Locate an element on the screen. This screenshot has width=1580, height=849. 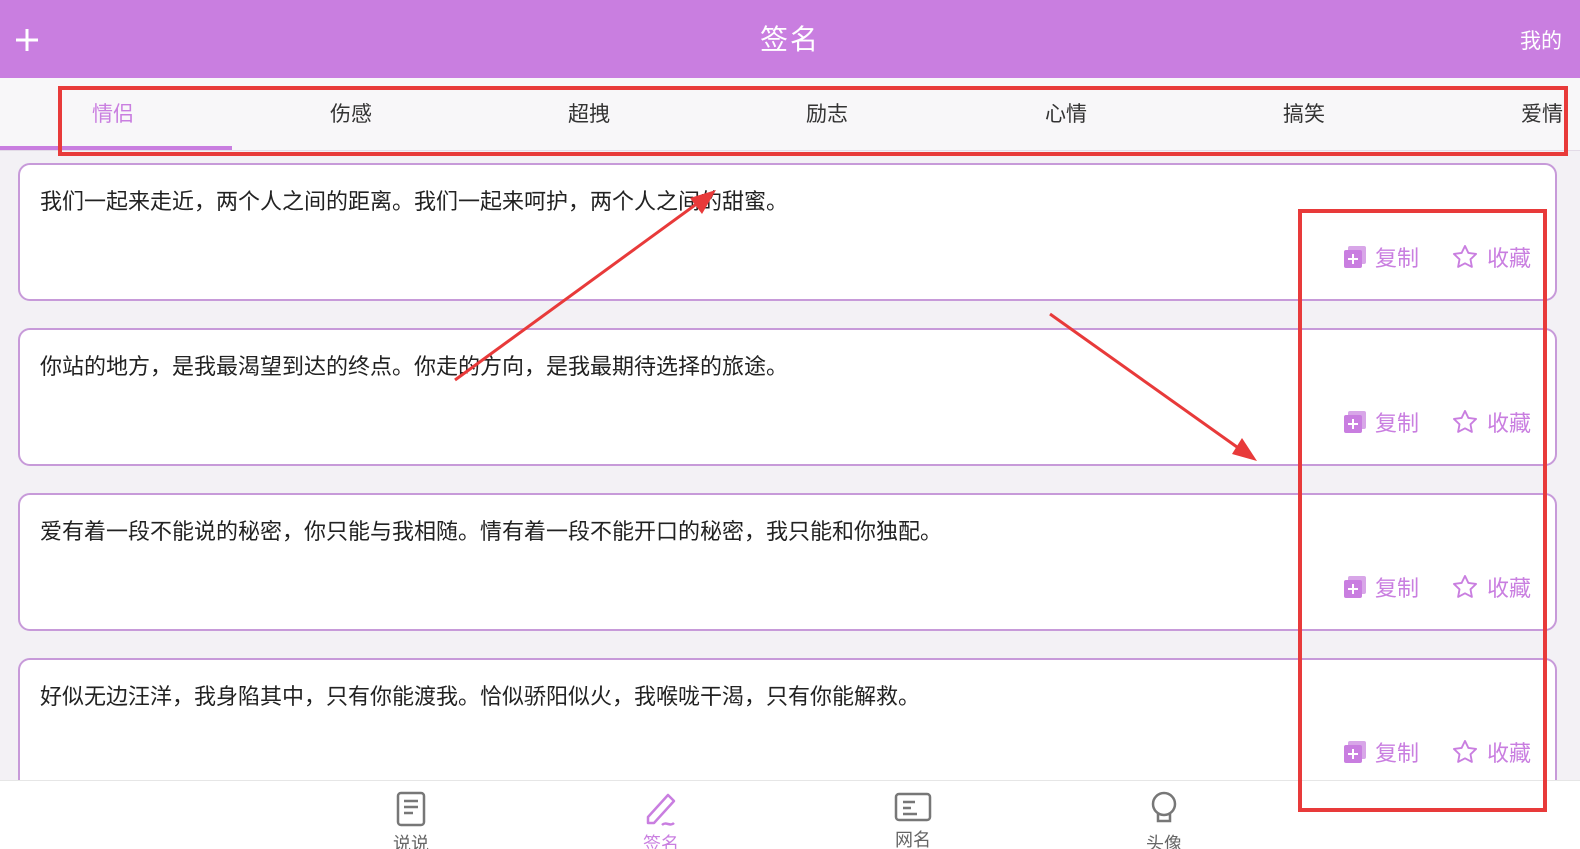
tab-funny: 搞笑 is located at coordinates (1304, 114).